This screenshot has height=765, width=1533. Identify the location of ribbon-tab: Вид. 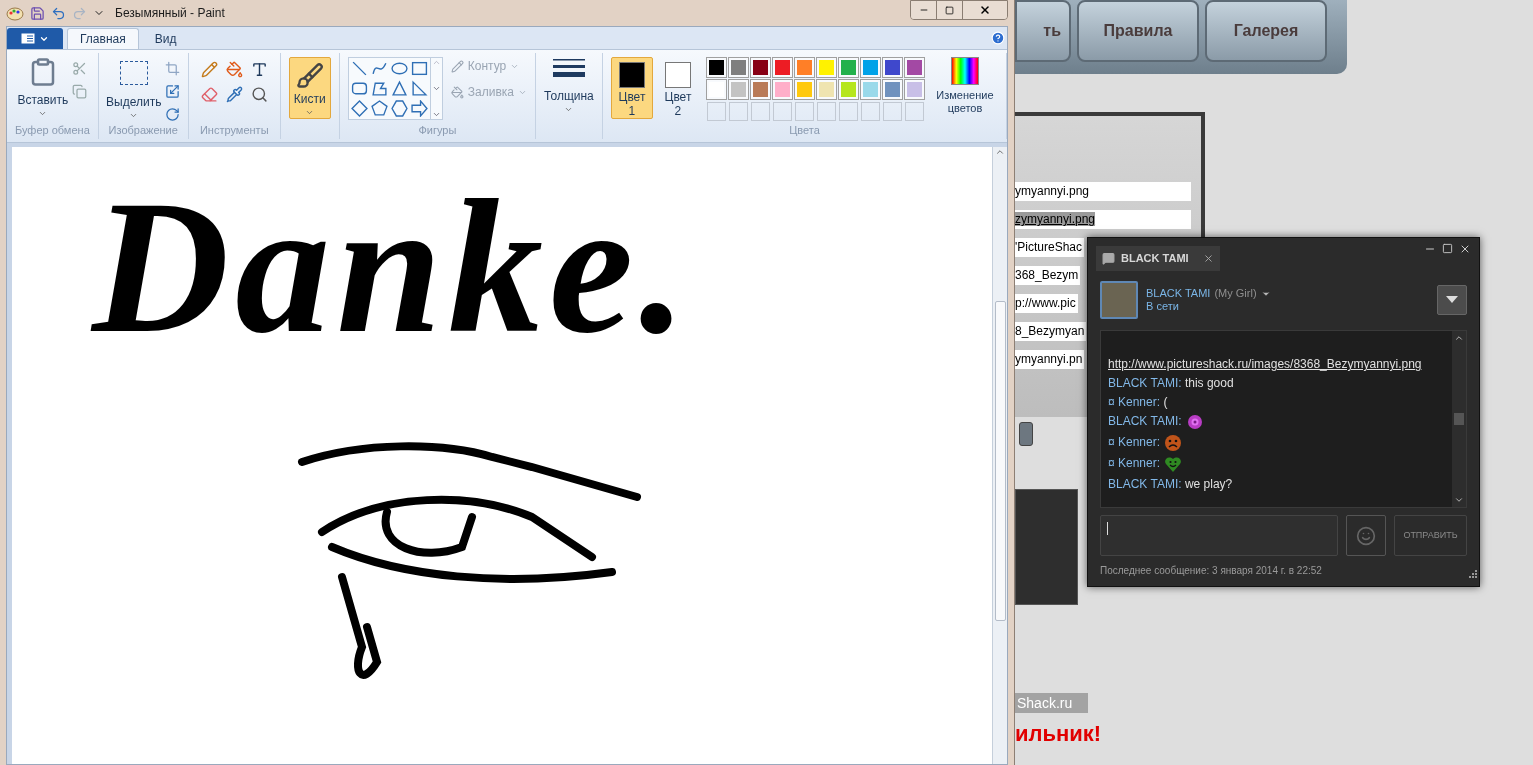
(165, 38).